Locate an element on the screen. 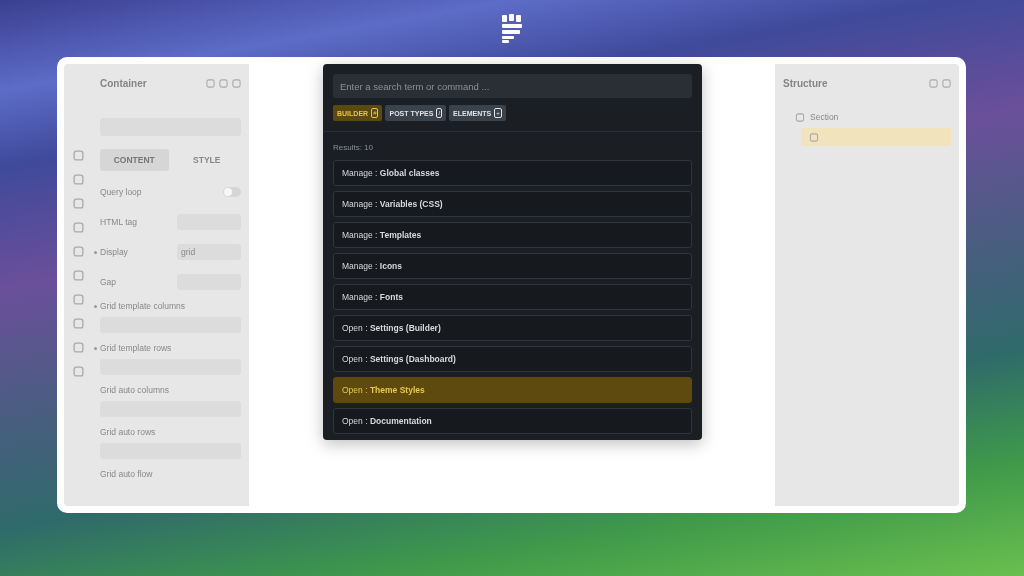 Image resolution: width=1024 pixels, height=576 pixels. result-item: Open : Documentation is located at coordinates (512, 421).